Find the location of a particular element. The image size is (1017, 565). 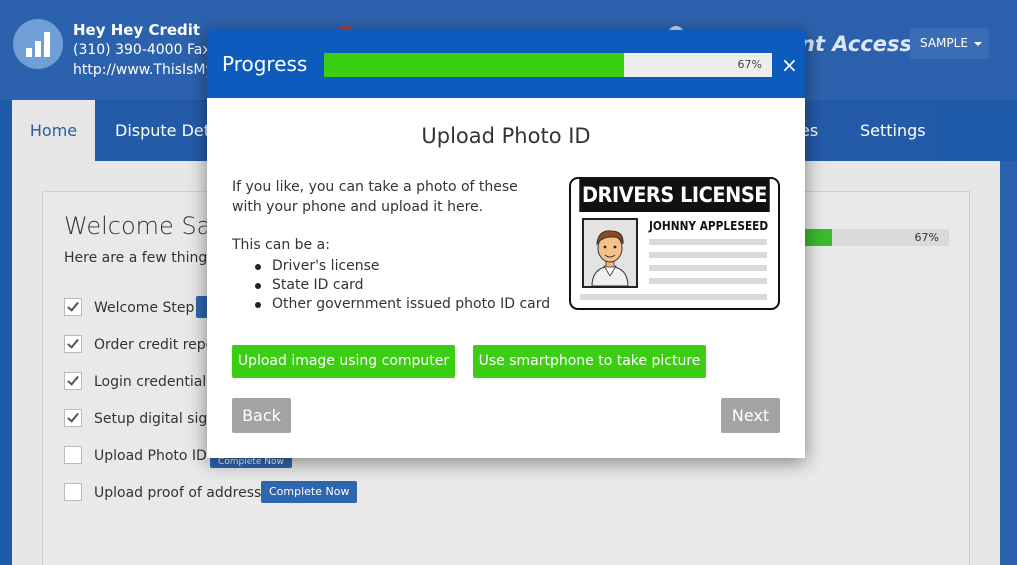

next-button: Next is located at coordinates (750, 415).